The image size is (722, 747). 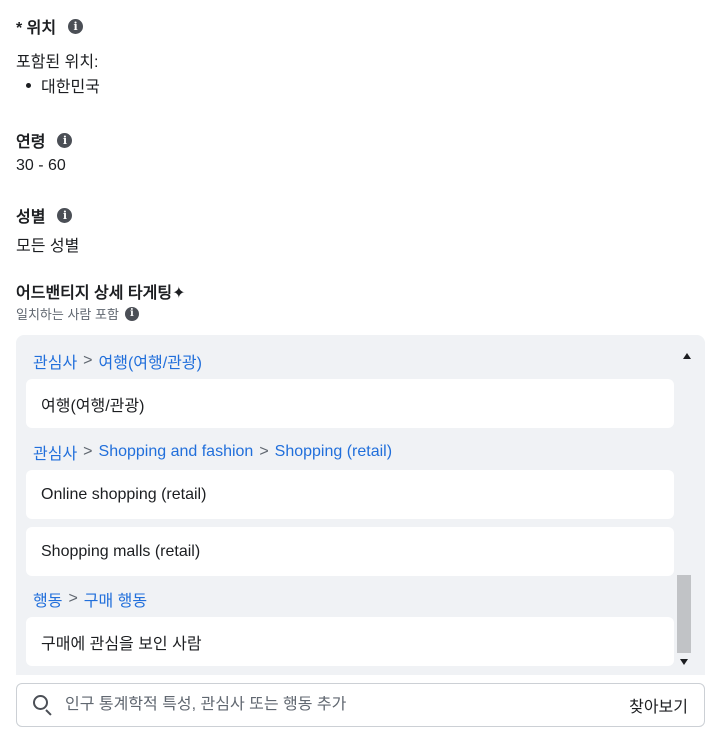 I want to click on targeting-item: 구매에 관심을 보인 사람, so click(x=350, y=641).